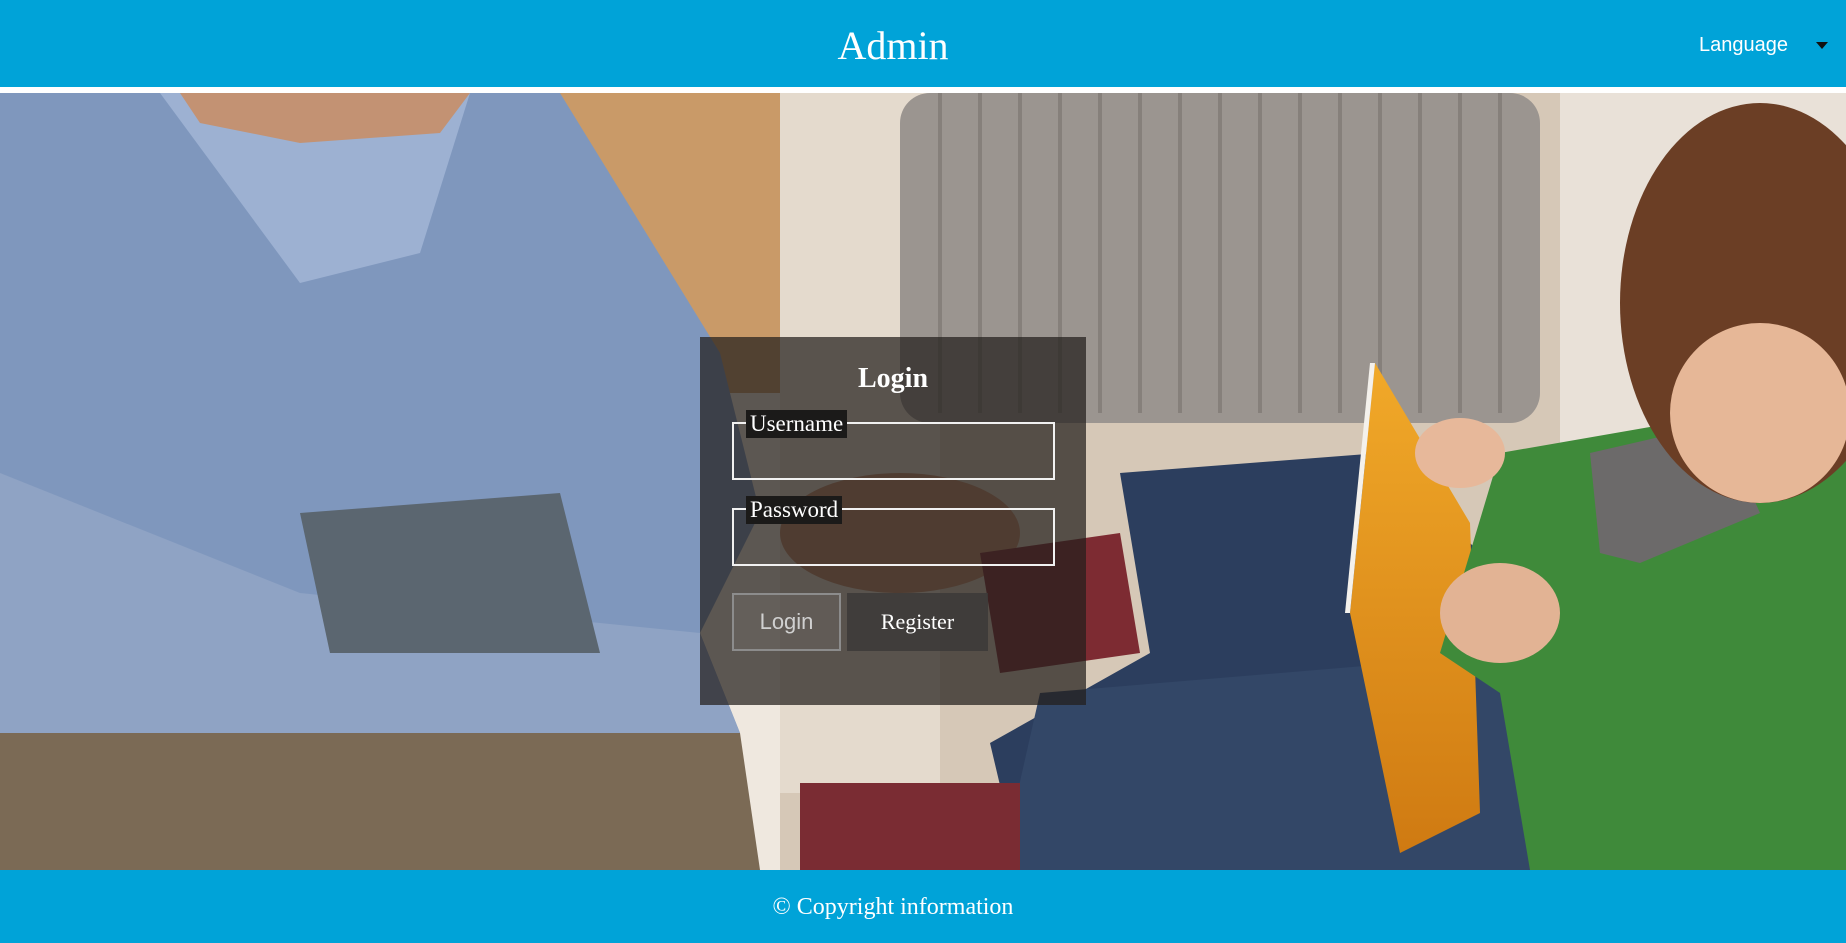 Image resolution: width=1846 pixels, height=943 pixels. I want to click on login-heading: Login, so click(893, 378).